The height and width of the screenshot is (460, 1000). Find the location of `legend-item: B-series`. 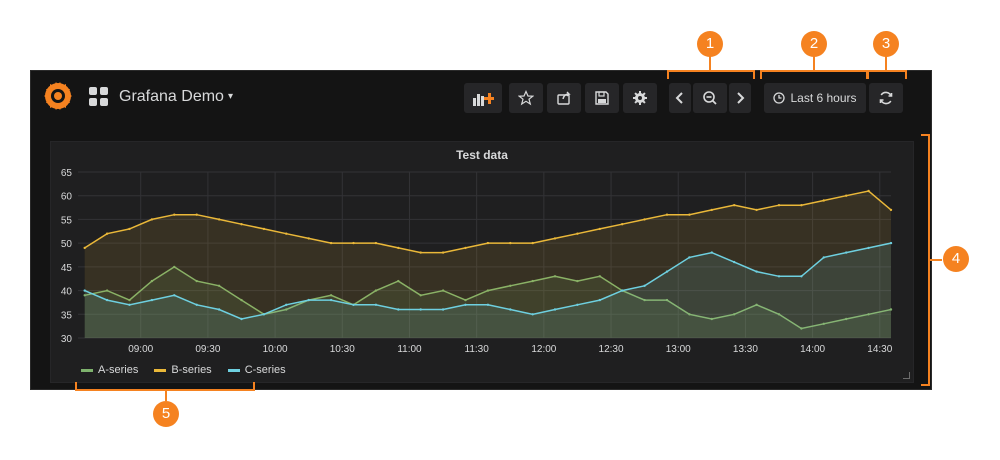

legend-item: B-series is located at coordinates (183, 370).